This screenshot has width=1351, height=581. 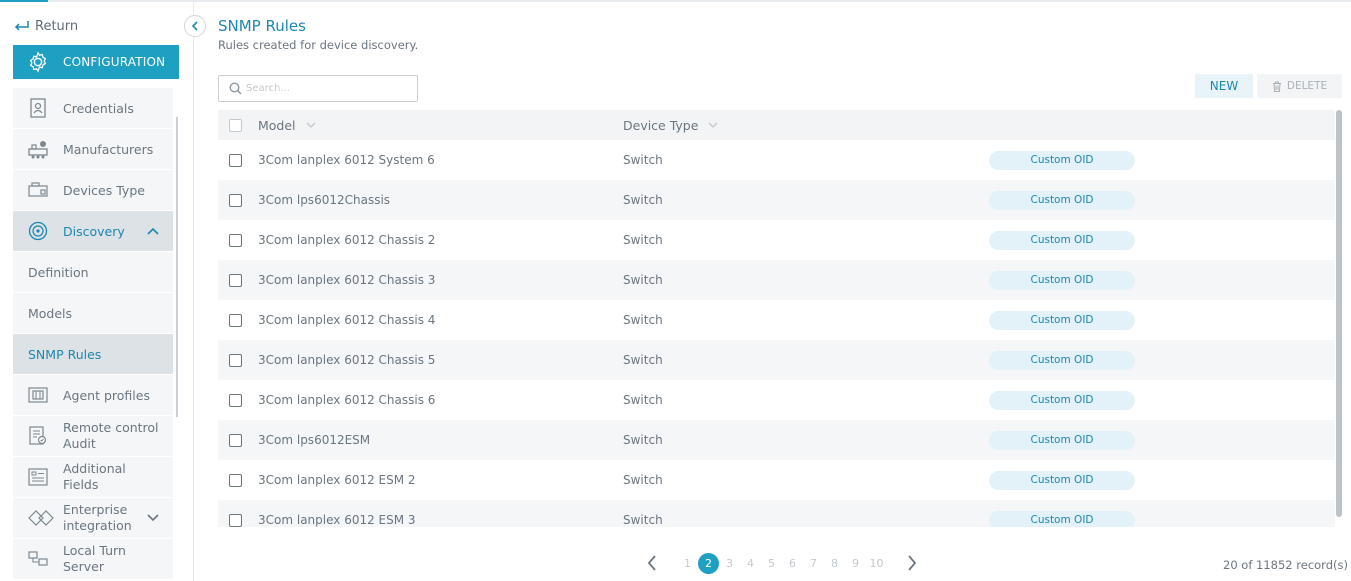 What do you see at coordinates (38, 558) in the screenshot?
I see `server-icon` at bounding box center [38, 558].